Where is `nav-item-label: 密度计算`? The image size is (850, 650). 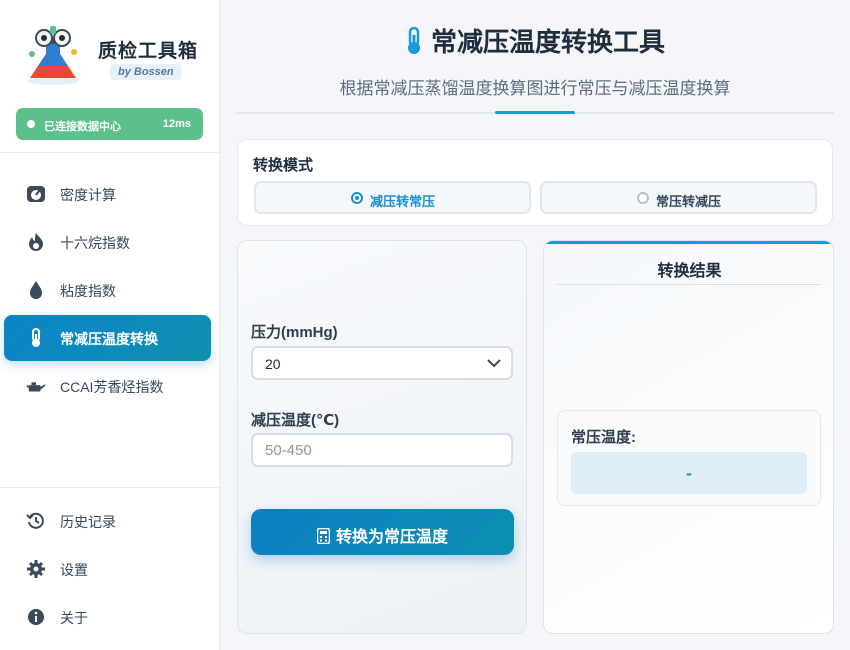
nav-item-label: 密度计算 is located at coordinates (88, 195).